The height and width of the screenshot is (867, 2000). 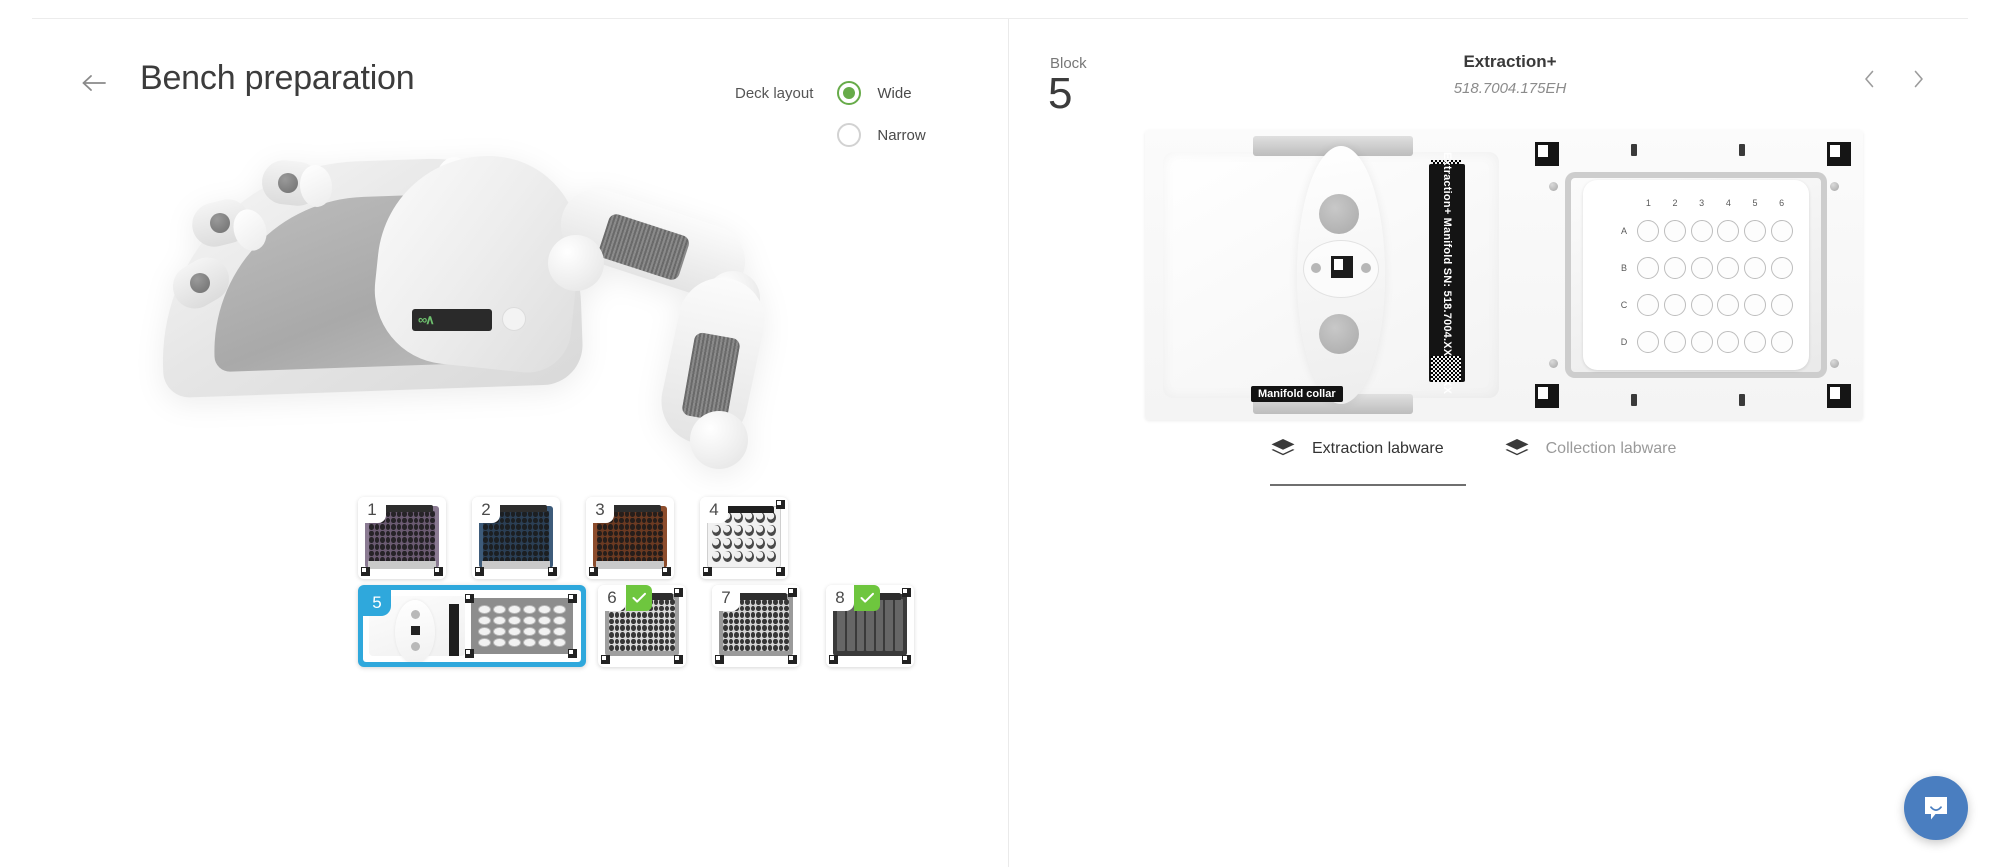 I want to click on previous-block-button, so click(x=1870, y=79).